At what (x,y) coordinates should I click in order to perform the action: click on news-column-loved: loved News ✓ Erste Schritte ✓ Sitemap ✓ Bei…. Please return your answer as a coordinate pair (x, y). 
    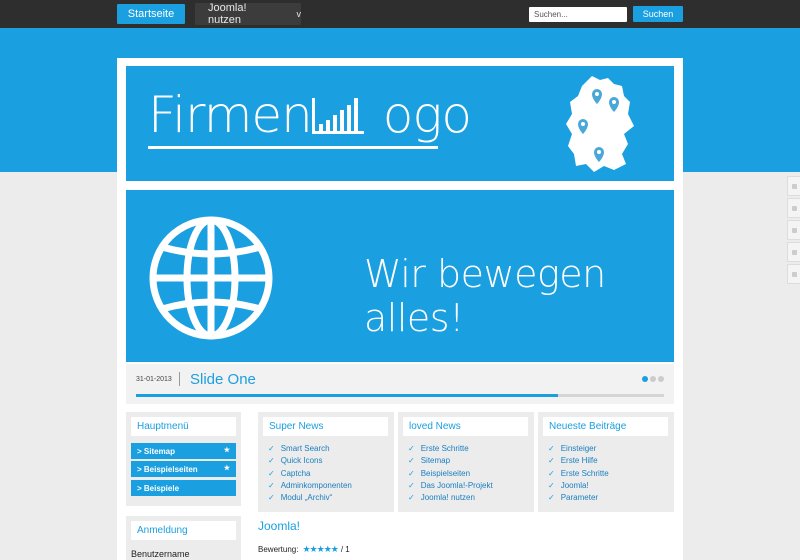
    Looking at the image, I should click on (466, 462).